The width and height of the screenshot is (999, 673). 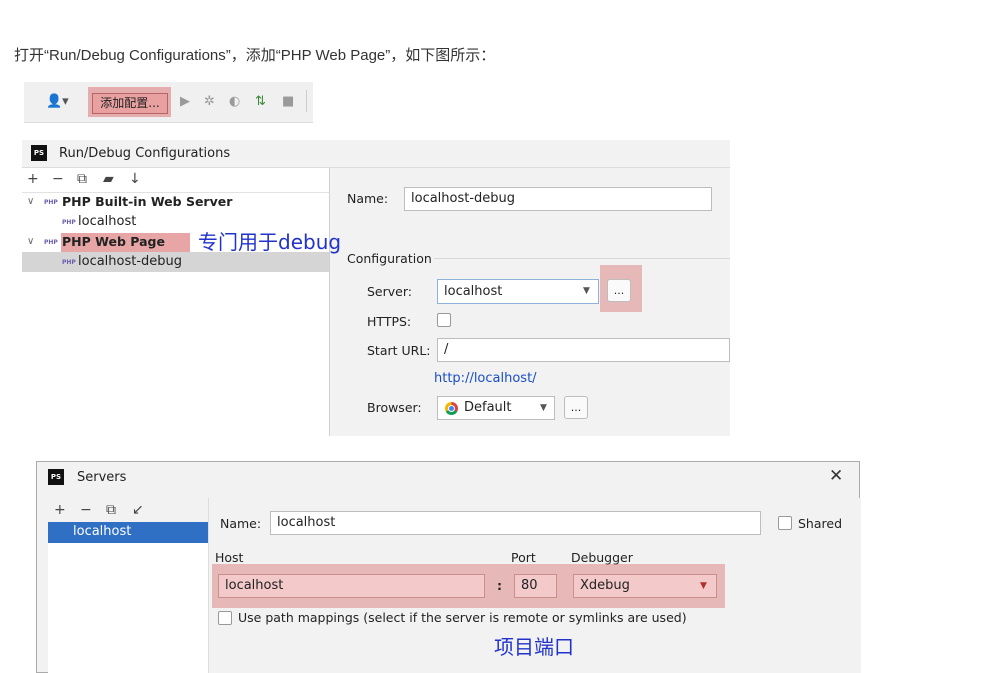 I want to click on url-preview-link: http://localhost/, so click(x=485, y=378).